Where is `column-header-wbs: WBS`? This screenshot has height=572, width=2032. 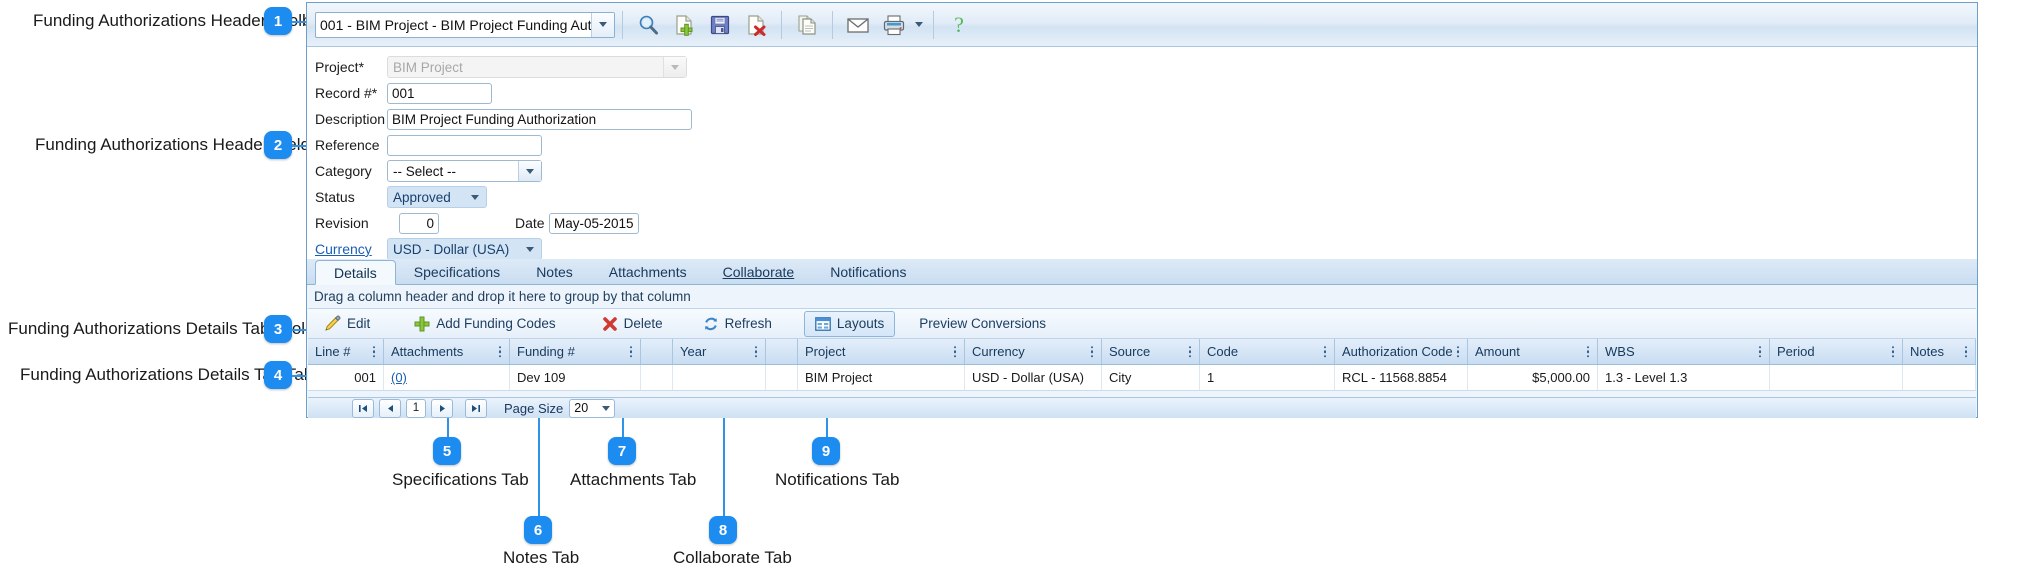
column-header-wbs: WBS is located at coordinates (1684, 351).